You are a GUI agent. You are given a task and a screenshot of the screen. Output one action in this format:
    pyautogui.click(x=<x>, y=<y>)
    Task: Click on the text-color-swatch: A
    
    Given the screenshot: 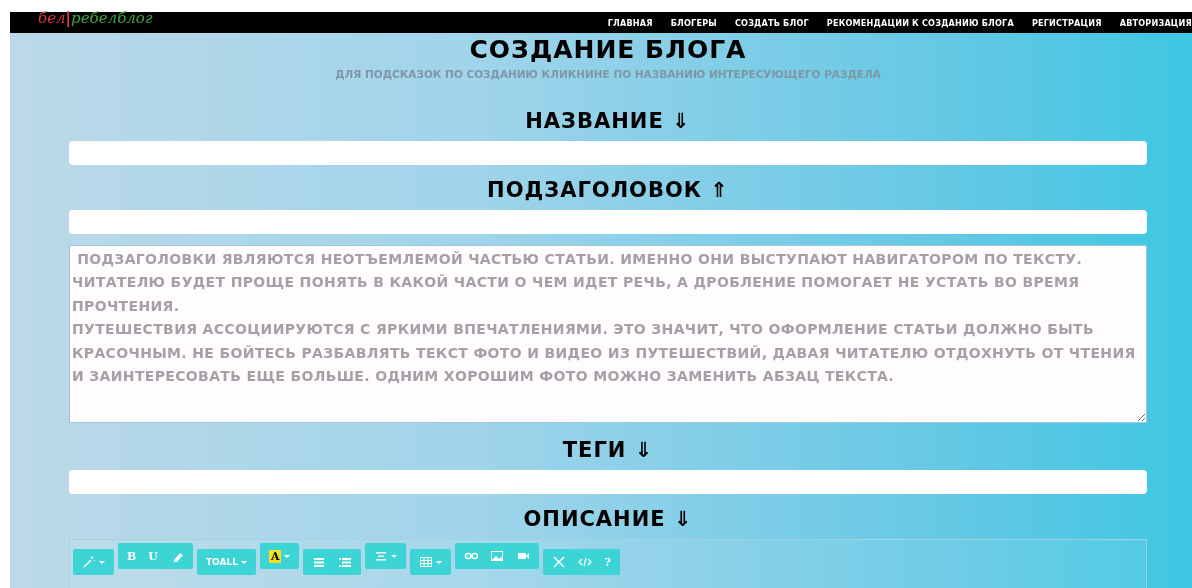 What is the action you would take?
    pyautogui.click(x=275, y=556)
    